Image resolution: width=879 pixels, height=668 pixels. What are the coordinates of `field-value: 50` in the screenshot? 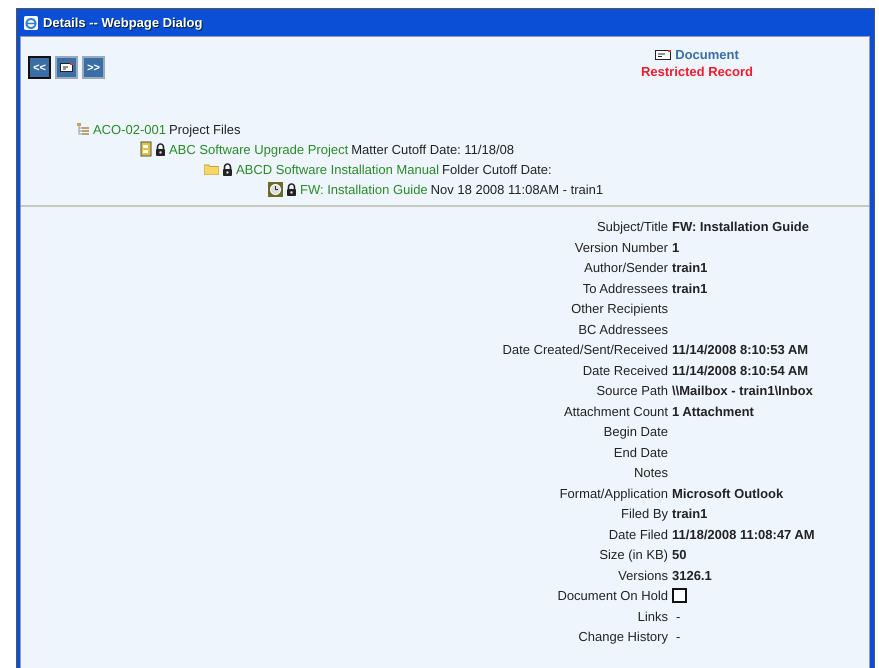 It's located at (679, 554).